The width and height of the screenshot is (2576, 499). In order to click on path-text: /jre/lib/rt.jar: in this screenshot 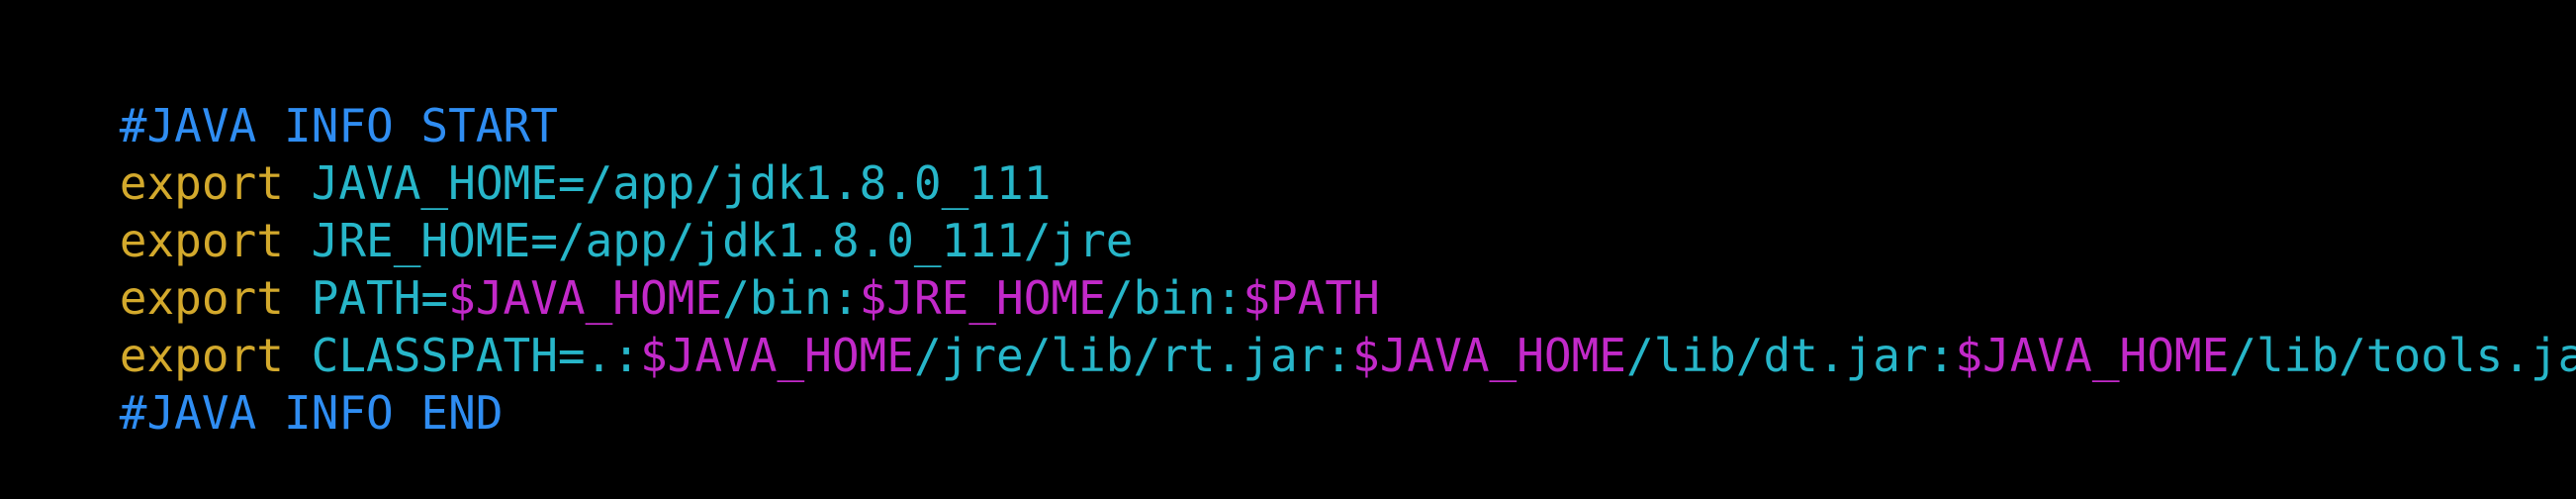, I will do `click(1133, 355)`.